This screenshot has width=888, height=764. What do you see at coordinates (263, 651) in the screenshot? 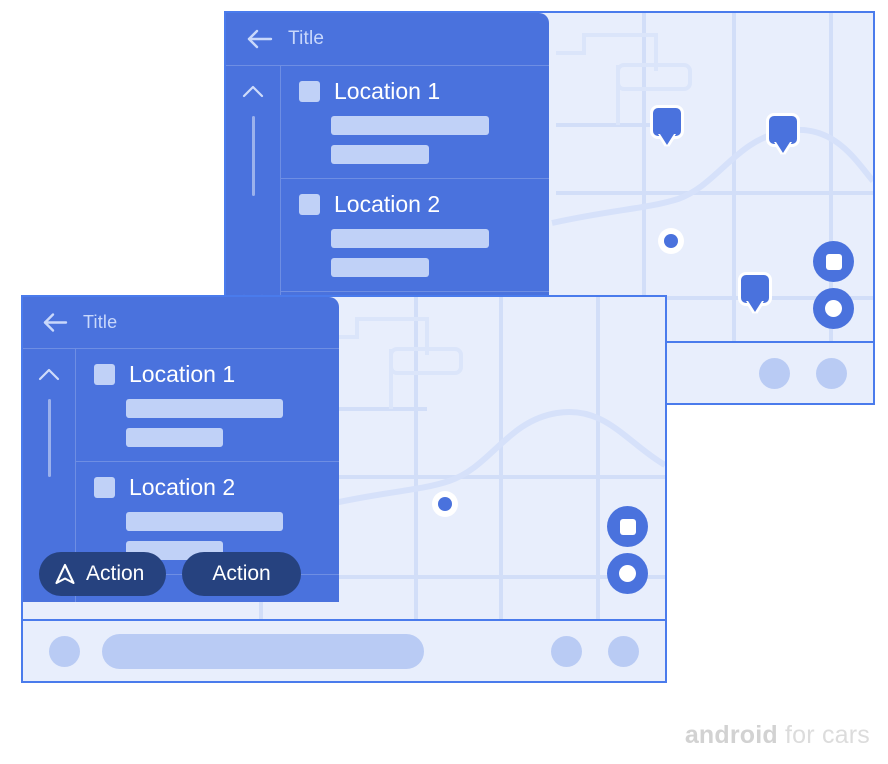
I see `search-pill` at bounding box center [263, 651].